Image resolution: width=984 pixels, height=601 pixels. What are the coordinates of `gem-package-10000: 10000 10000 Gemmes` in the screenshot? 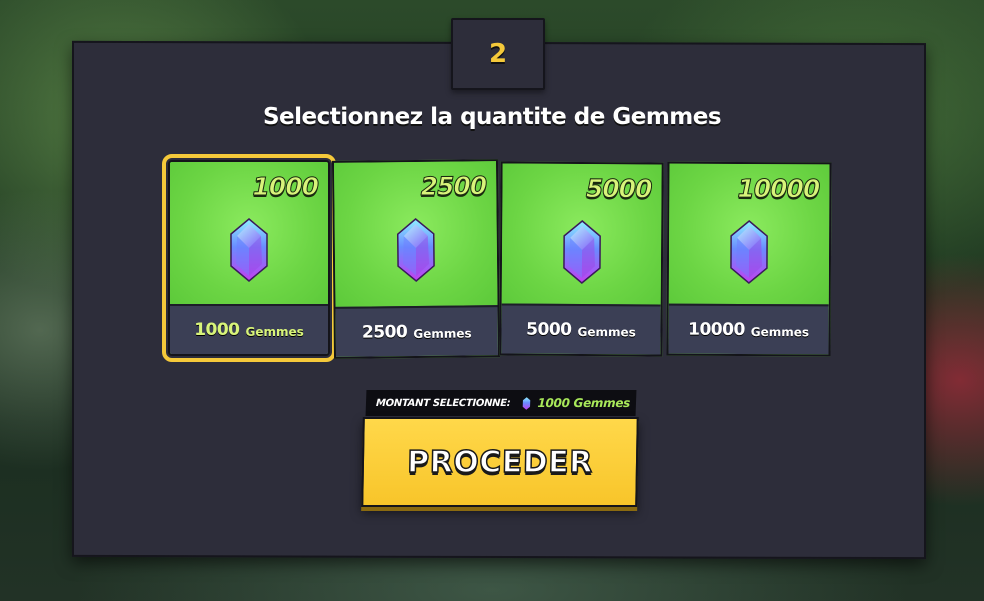 It's located at (749, 259).